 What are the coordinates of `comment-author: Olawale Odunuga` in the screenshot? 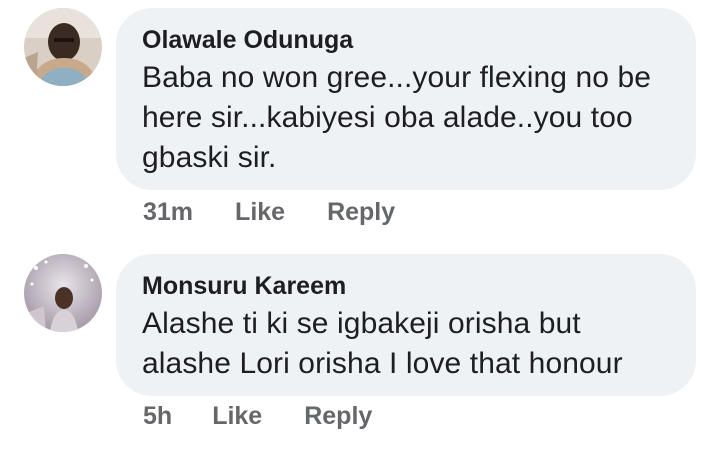 It's located at (406, 40).